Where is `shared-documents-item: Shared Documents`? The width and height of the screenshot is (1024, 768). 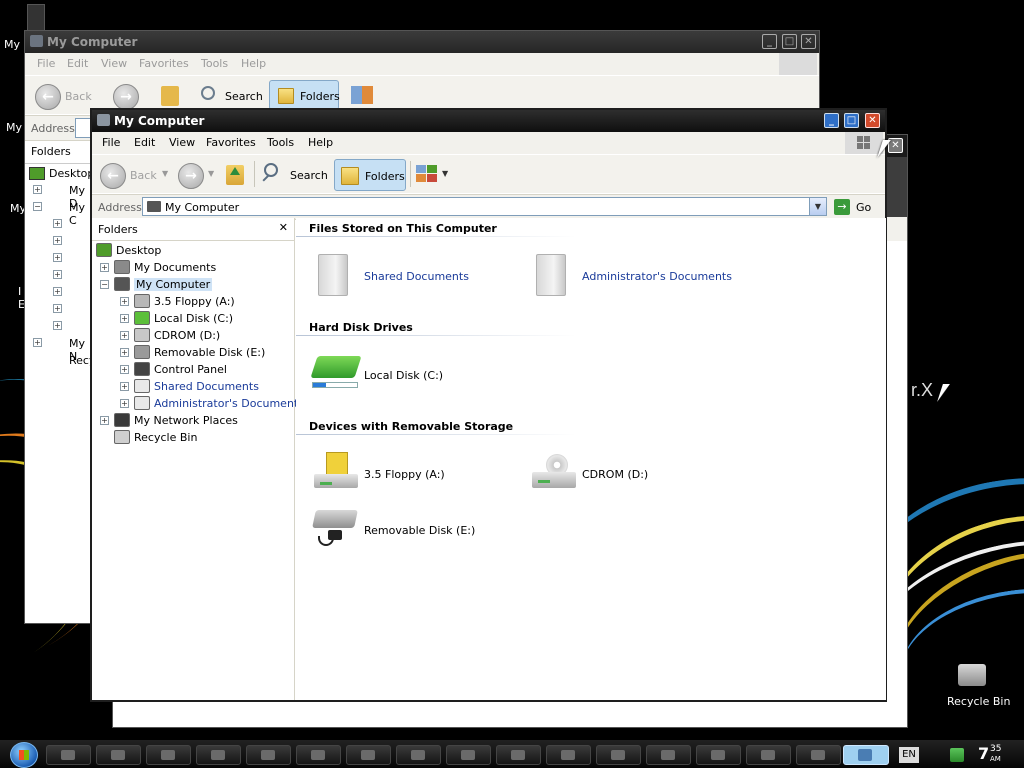 shared-documents-item: Shared Documents is located at coordinates (416, 276).